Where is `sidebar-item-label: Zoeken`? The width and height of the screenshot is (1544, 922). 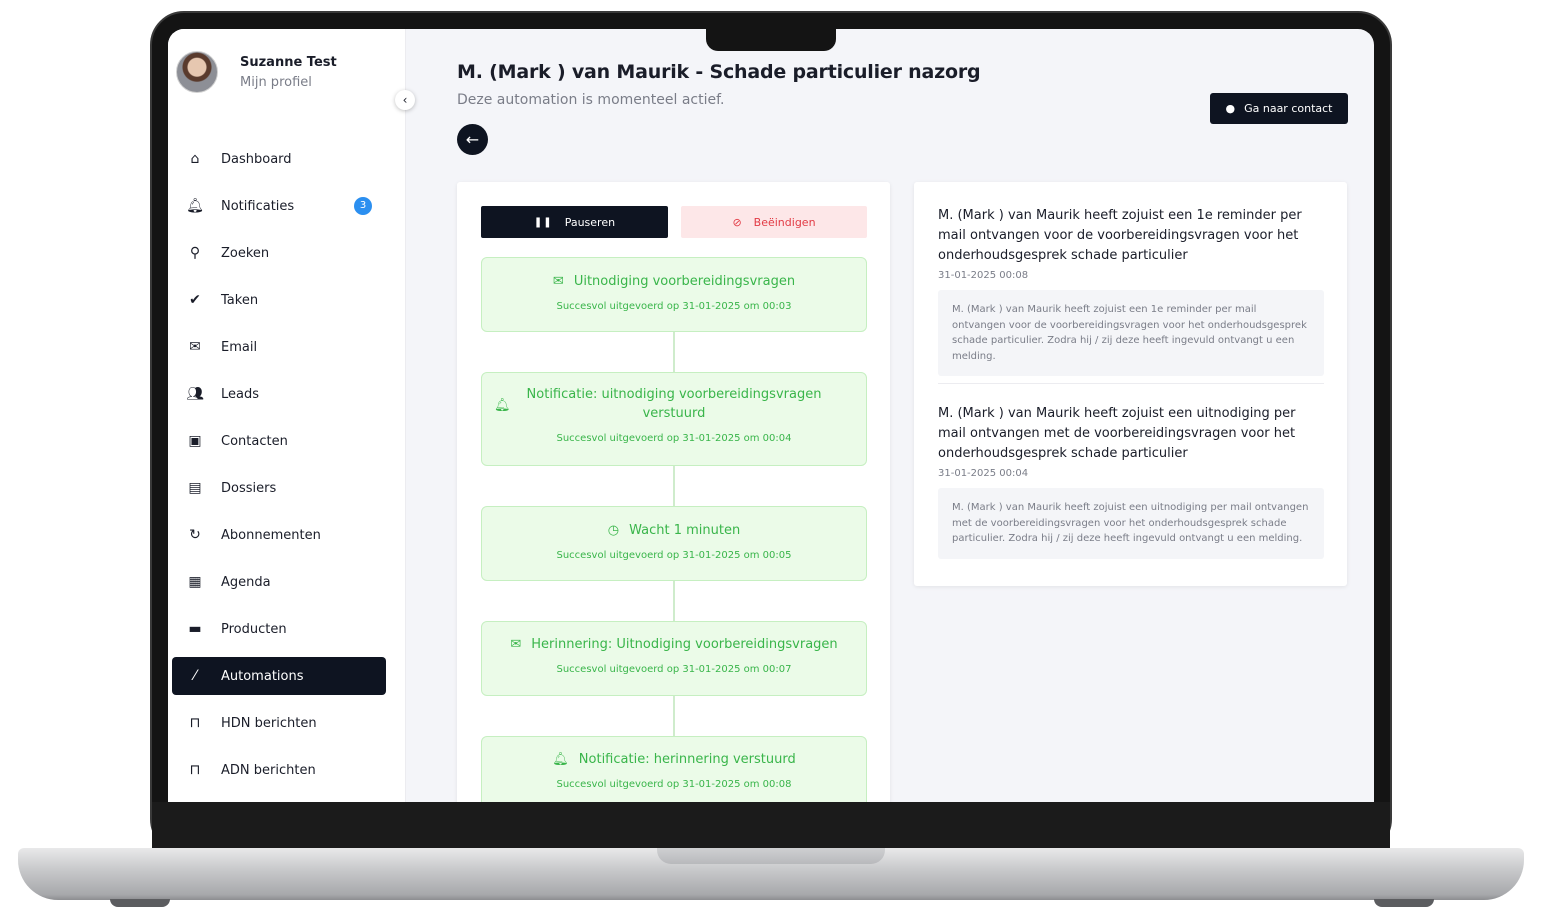
sidebar-item-label: Zoeken is located at coordinates (245, 253).